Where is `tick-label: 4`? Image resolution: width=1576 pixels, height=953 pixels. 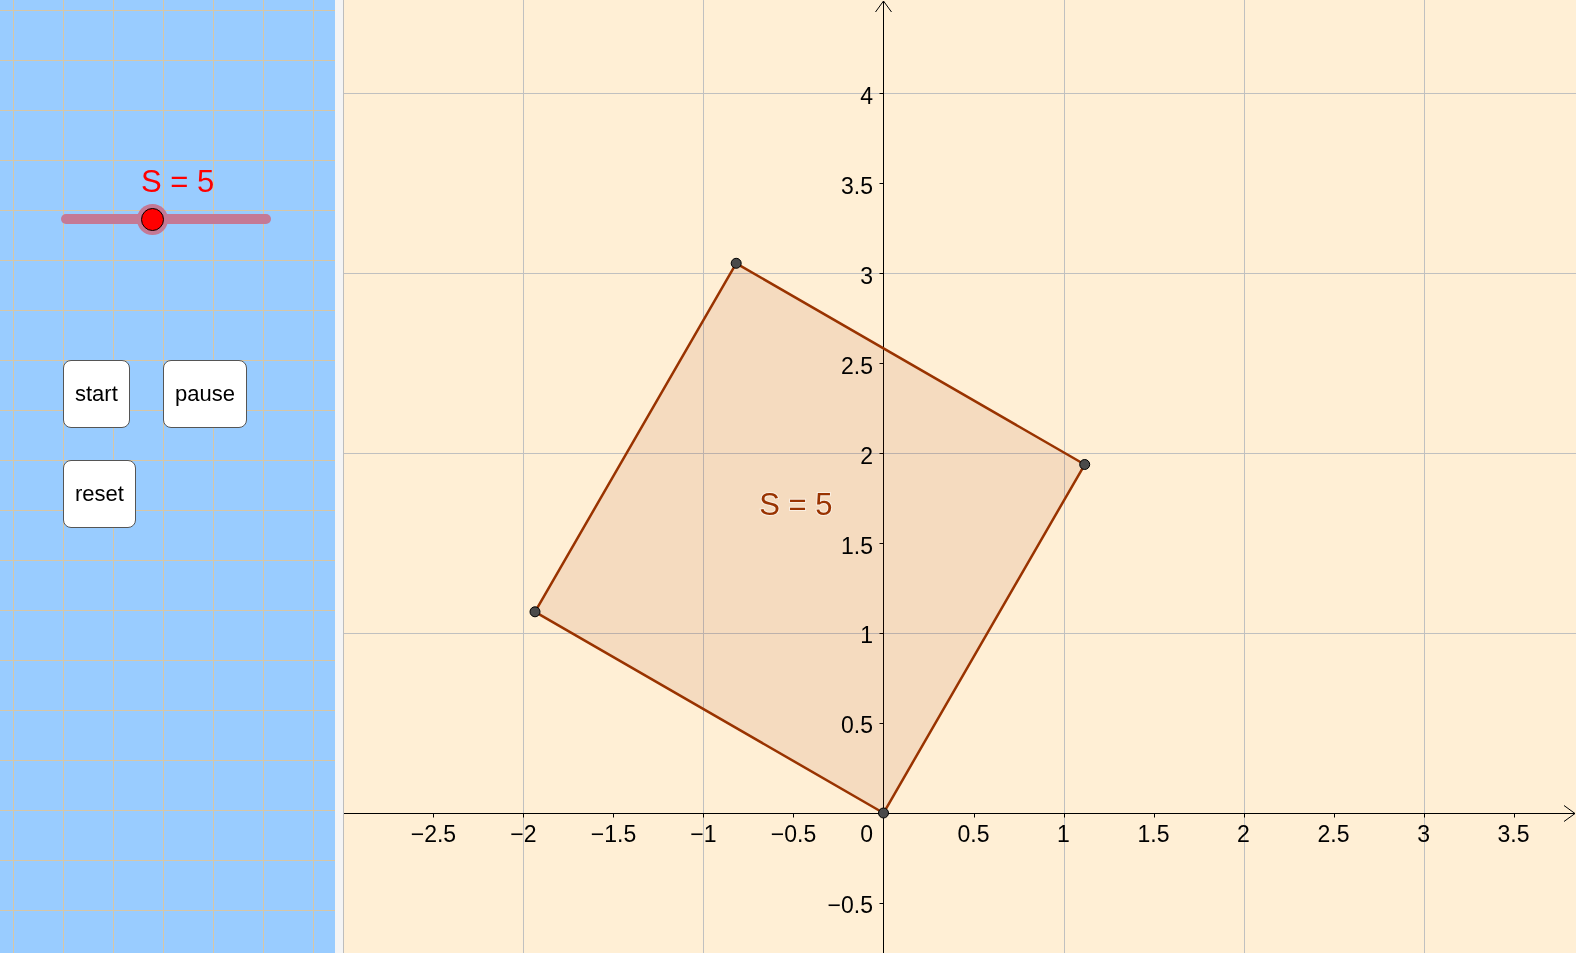 tick-label: 4 is located at coordinates (866, 95).